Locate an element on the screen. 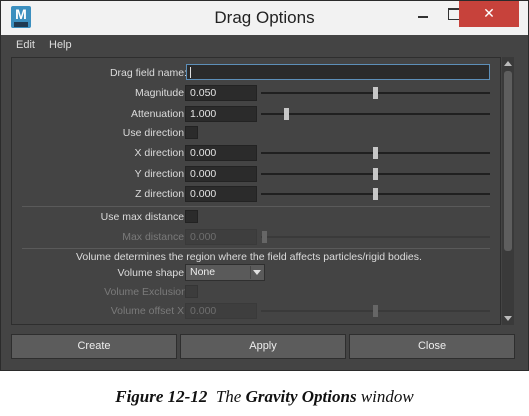 This screenshot has width=529, height=416. volume-shape-dropdown: None is located at coordinates (225, 272).